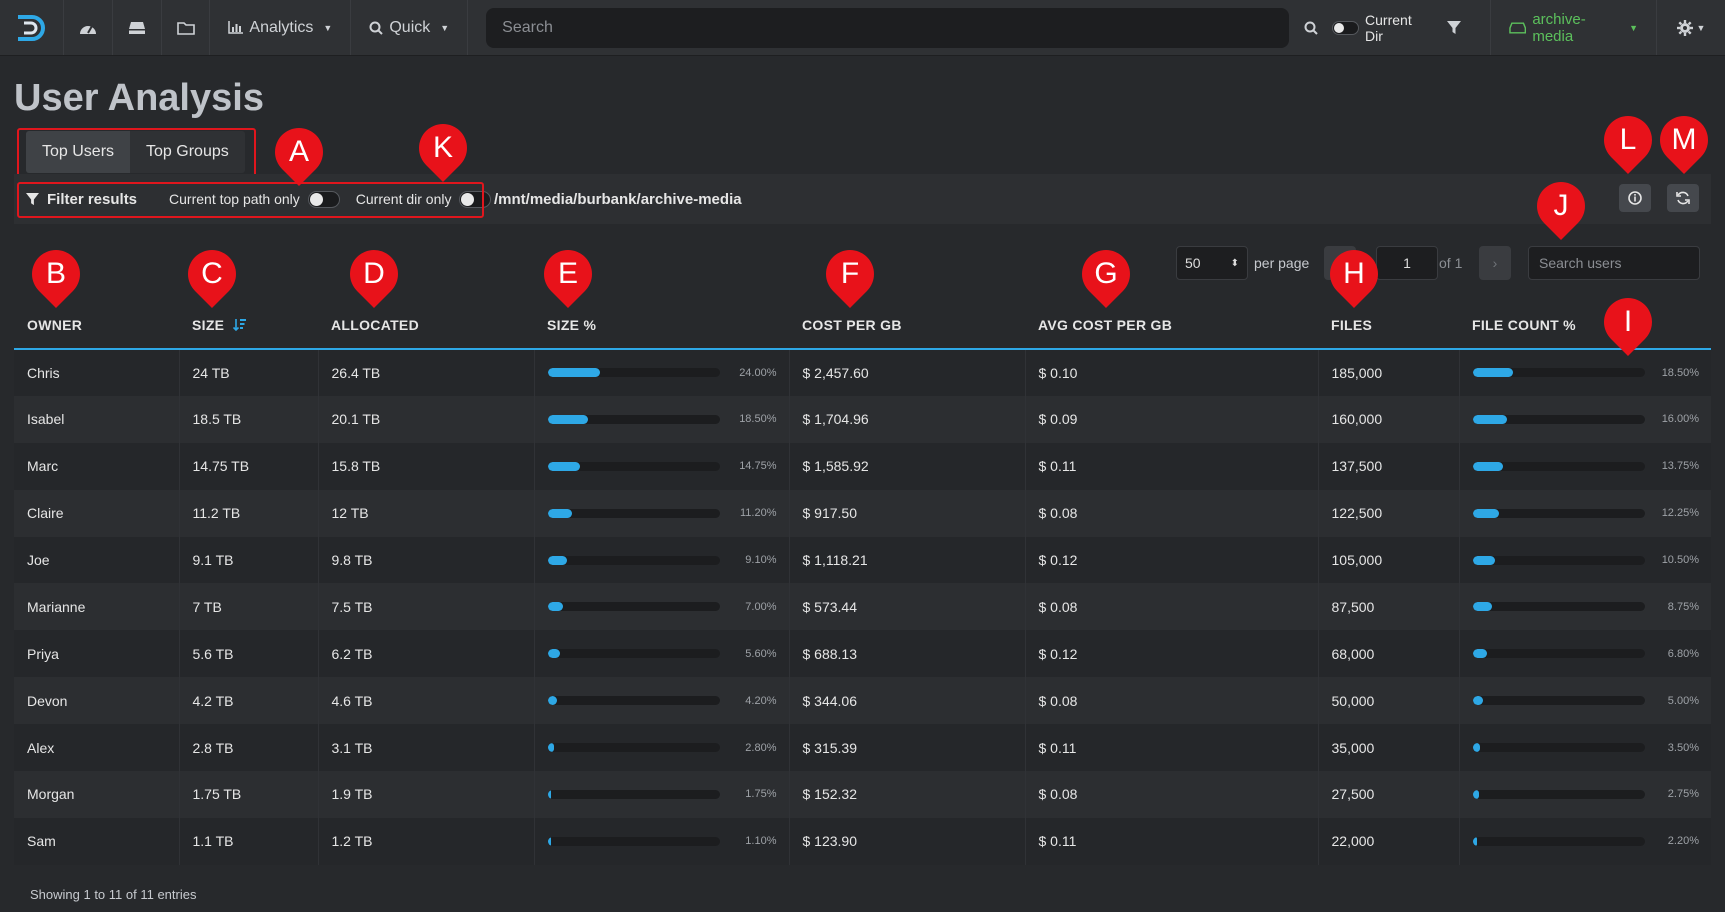 The image size is (1725, 912). I want to click on analytics-menu: Analytics ▼, so click(281, 27).